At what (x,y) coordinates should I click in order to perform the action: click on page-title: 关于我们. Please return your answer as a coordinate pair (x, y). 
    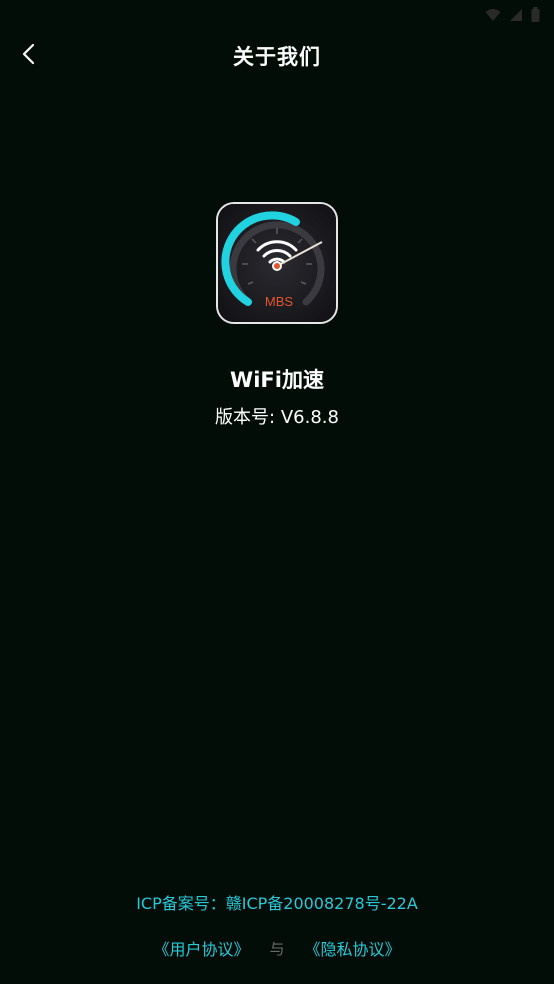
    Looking at the image, I should click on (277, 57).